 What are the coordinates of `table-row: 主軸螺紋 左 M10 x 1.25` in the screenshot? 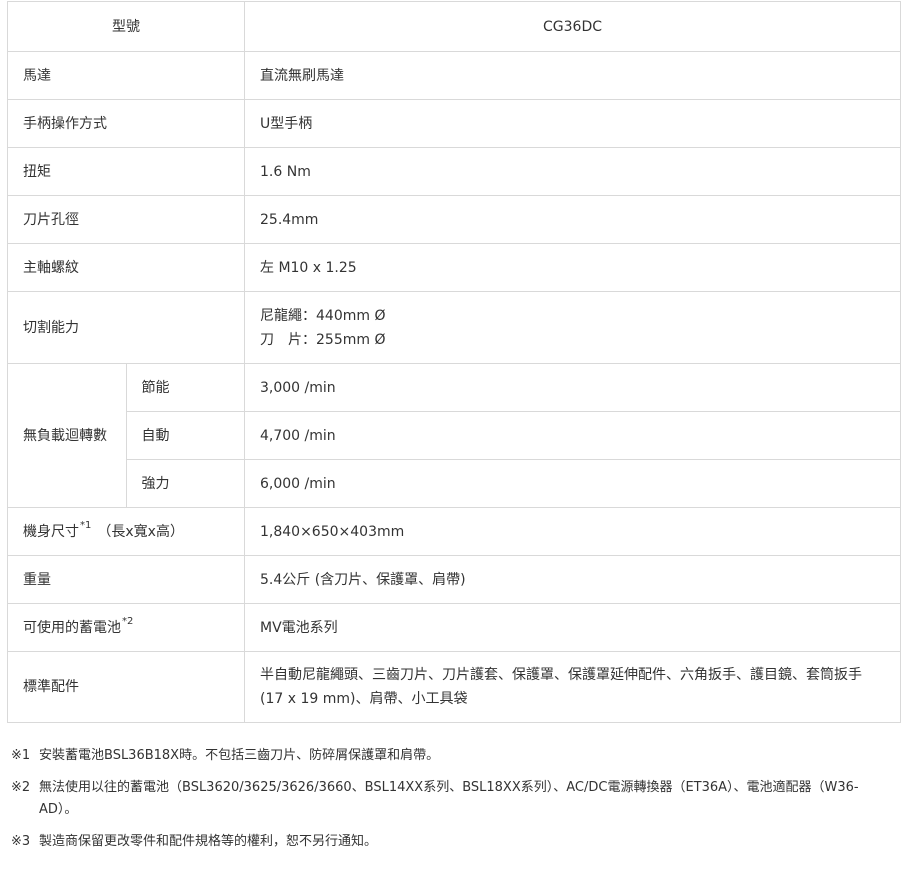 It's located at (454, 267).